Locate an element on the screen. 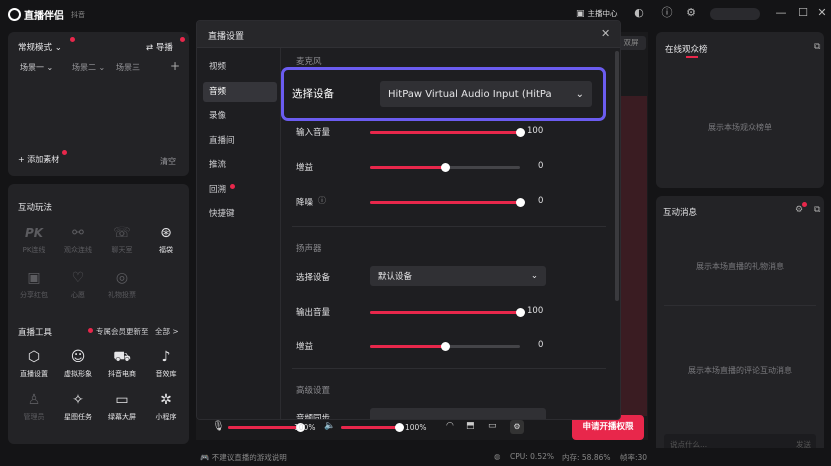 The width and height of the screenshot is (831, 466). add-material-dot is located at coordinates (64, 152).